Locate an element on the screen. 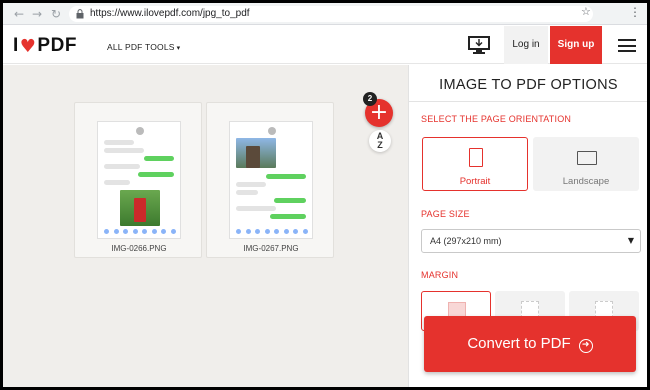  login-button: Log in is located at coordinates (526, 45).